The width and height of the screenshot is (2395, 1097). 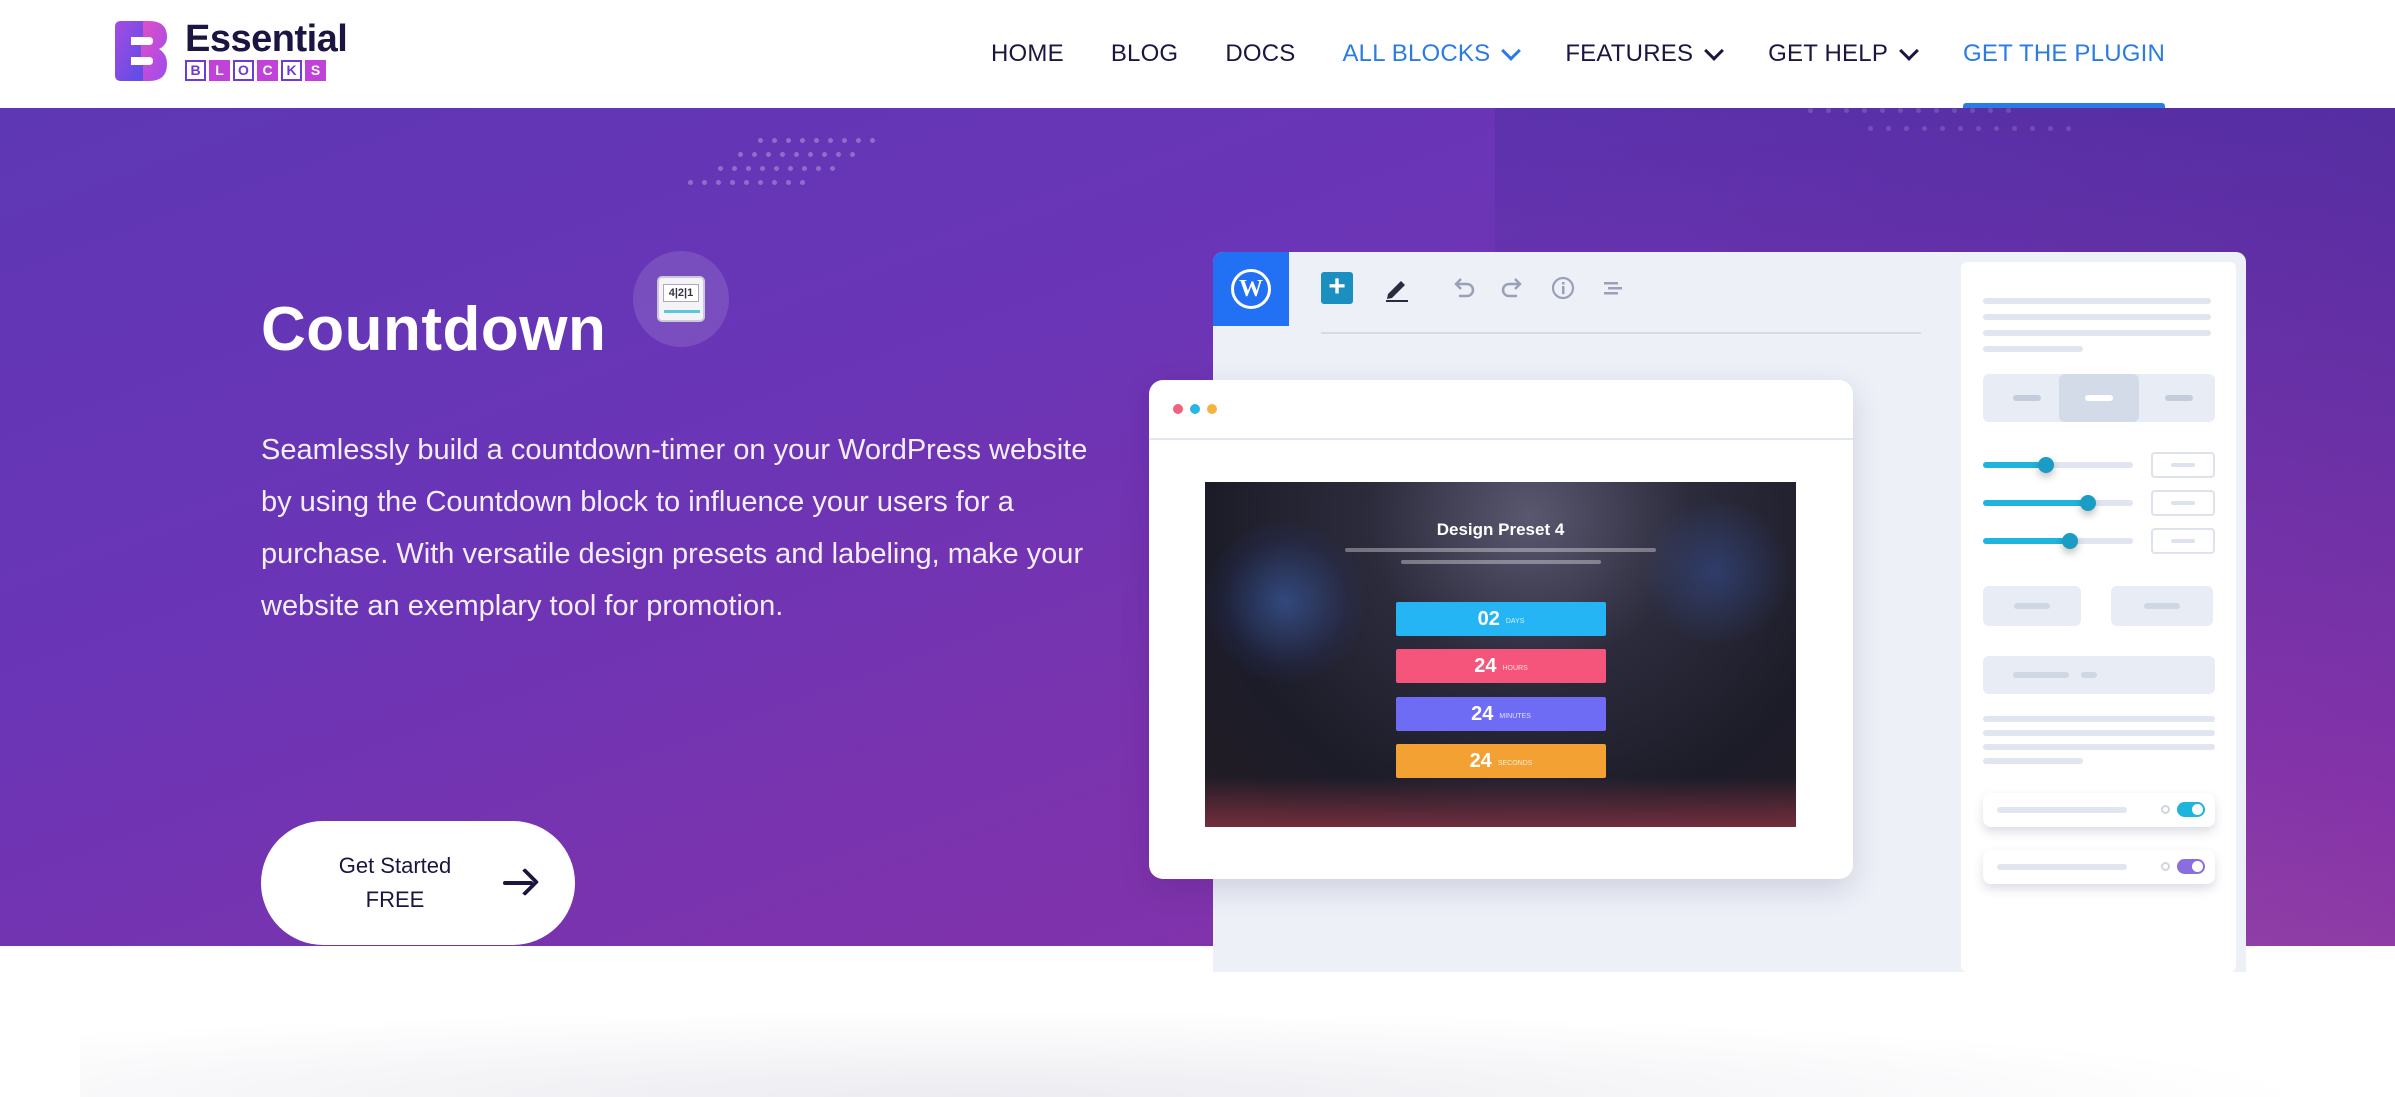 I want to click on nav-docs: DOCS, so click(x=1260, y=54).